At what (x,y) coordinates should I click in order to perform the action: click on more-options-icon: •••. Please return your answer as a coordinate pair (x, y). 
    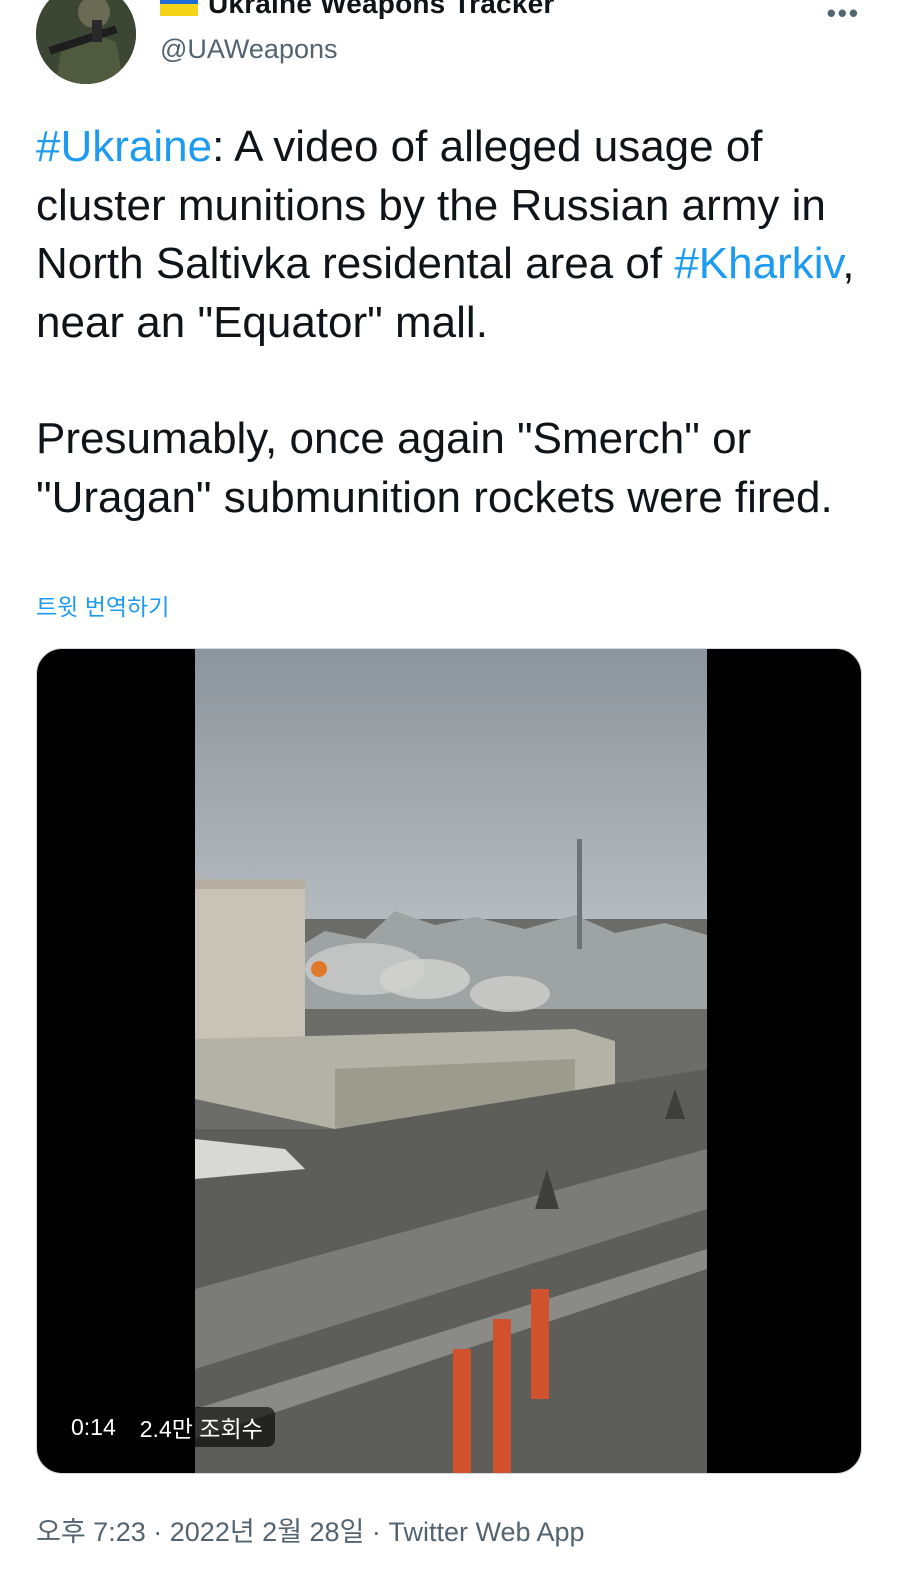
    Looking at the image, I should click on (843, 14).